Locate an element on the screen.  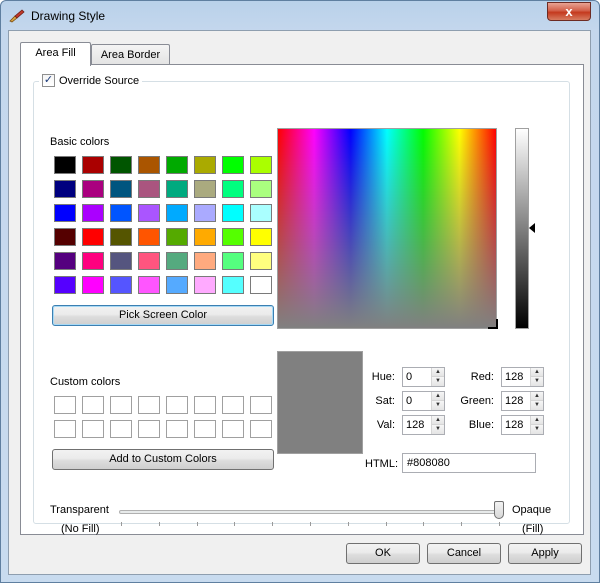
val-up-icon: ▲ is located at coordinates (438, 420).